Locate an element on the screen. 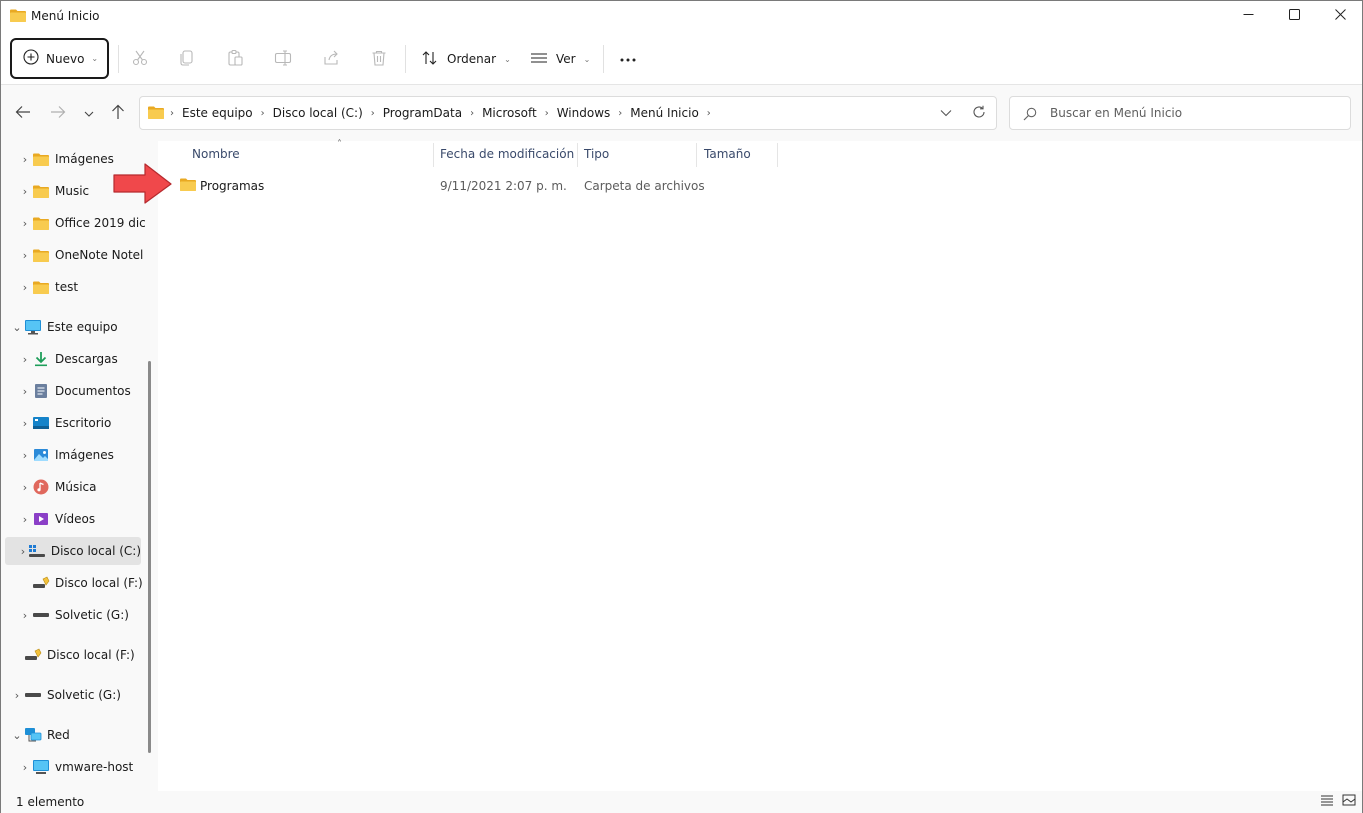 This screenshot has height=813, width=1363. breadcrumb-item: Microsoft is located at coordinates (509, 113).